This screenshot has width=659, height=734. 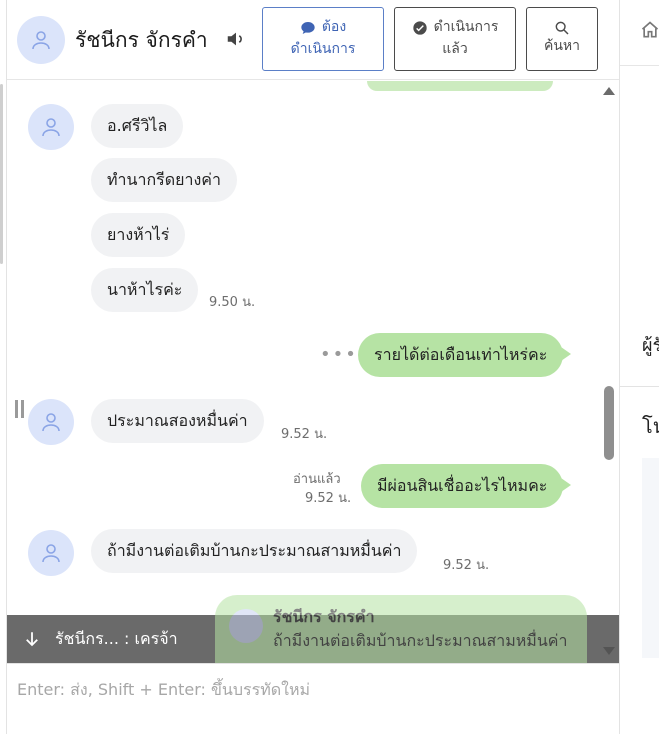 What do you see at coordinates (650, 426) in the screenshot?
I see `right-panel-label-notes: โน` at bounding box center [650, 426].